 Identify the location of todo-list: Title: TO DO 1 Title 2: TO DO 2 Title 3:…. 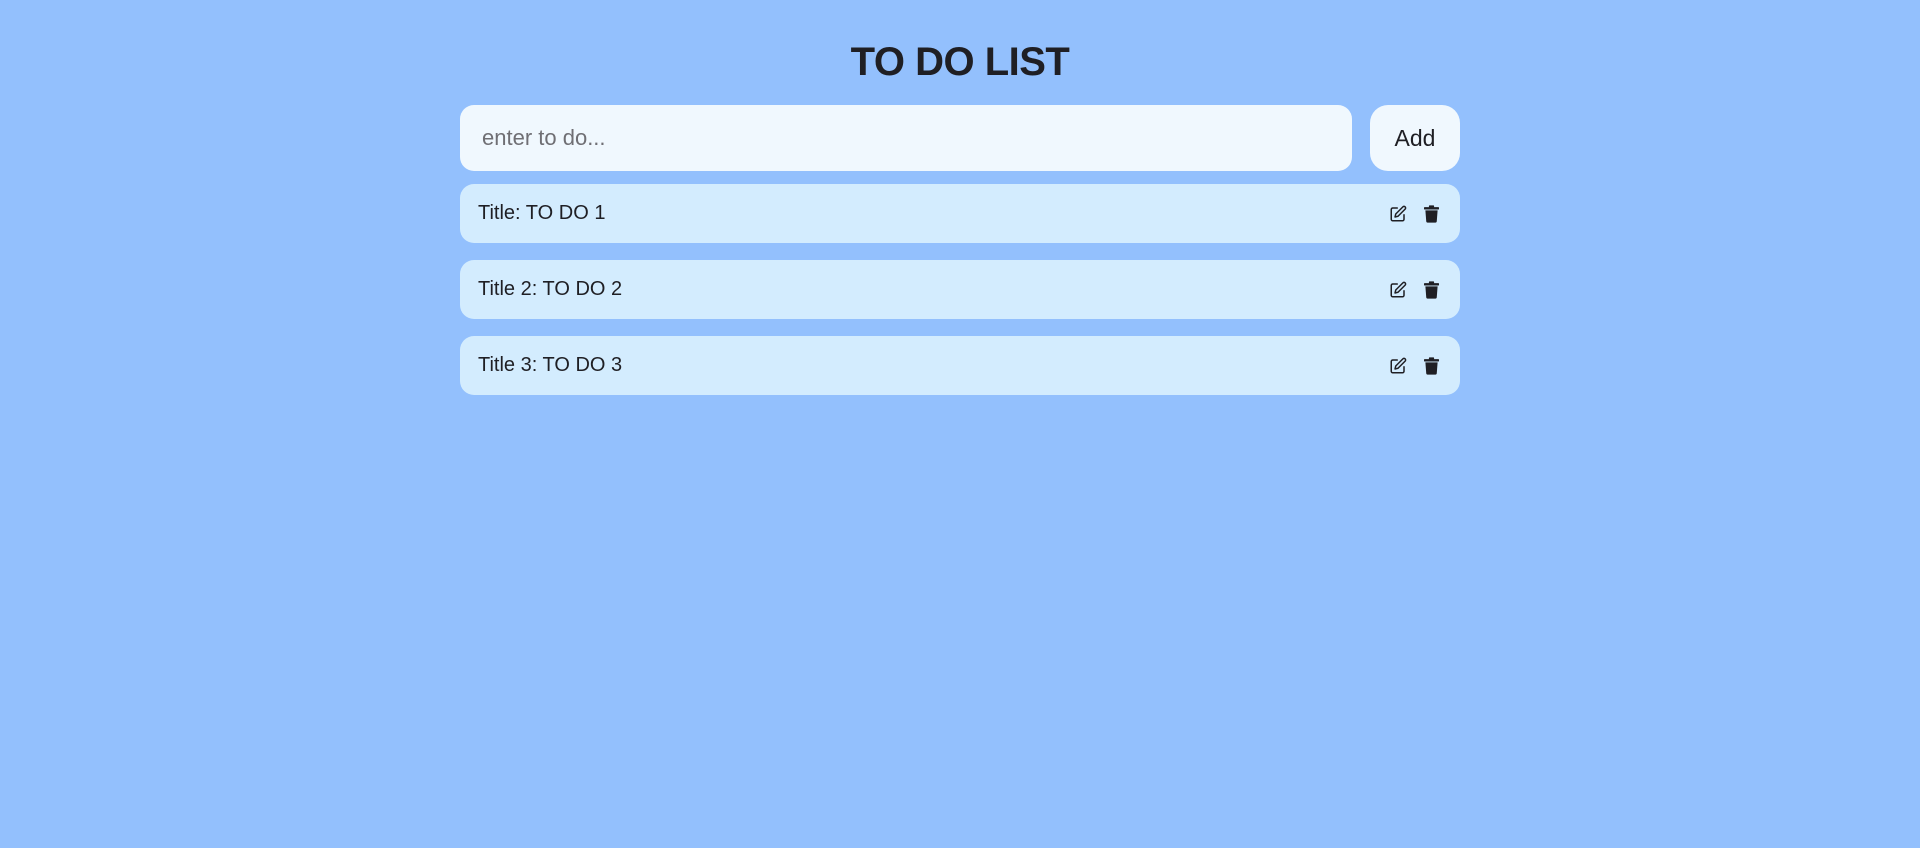
(960, 289).